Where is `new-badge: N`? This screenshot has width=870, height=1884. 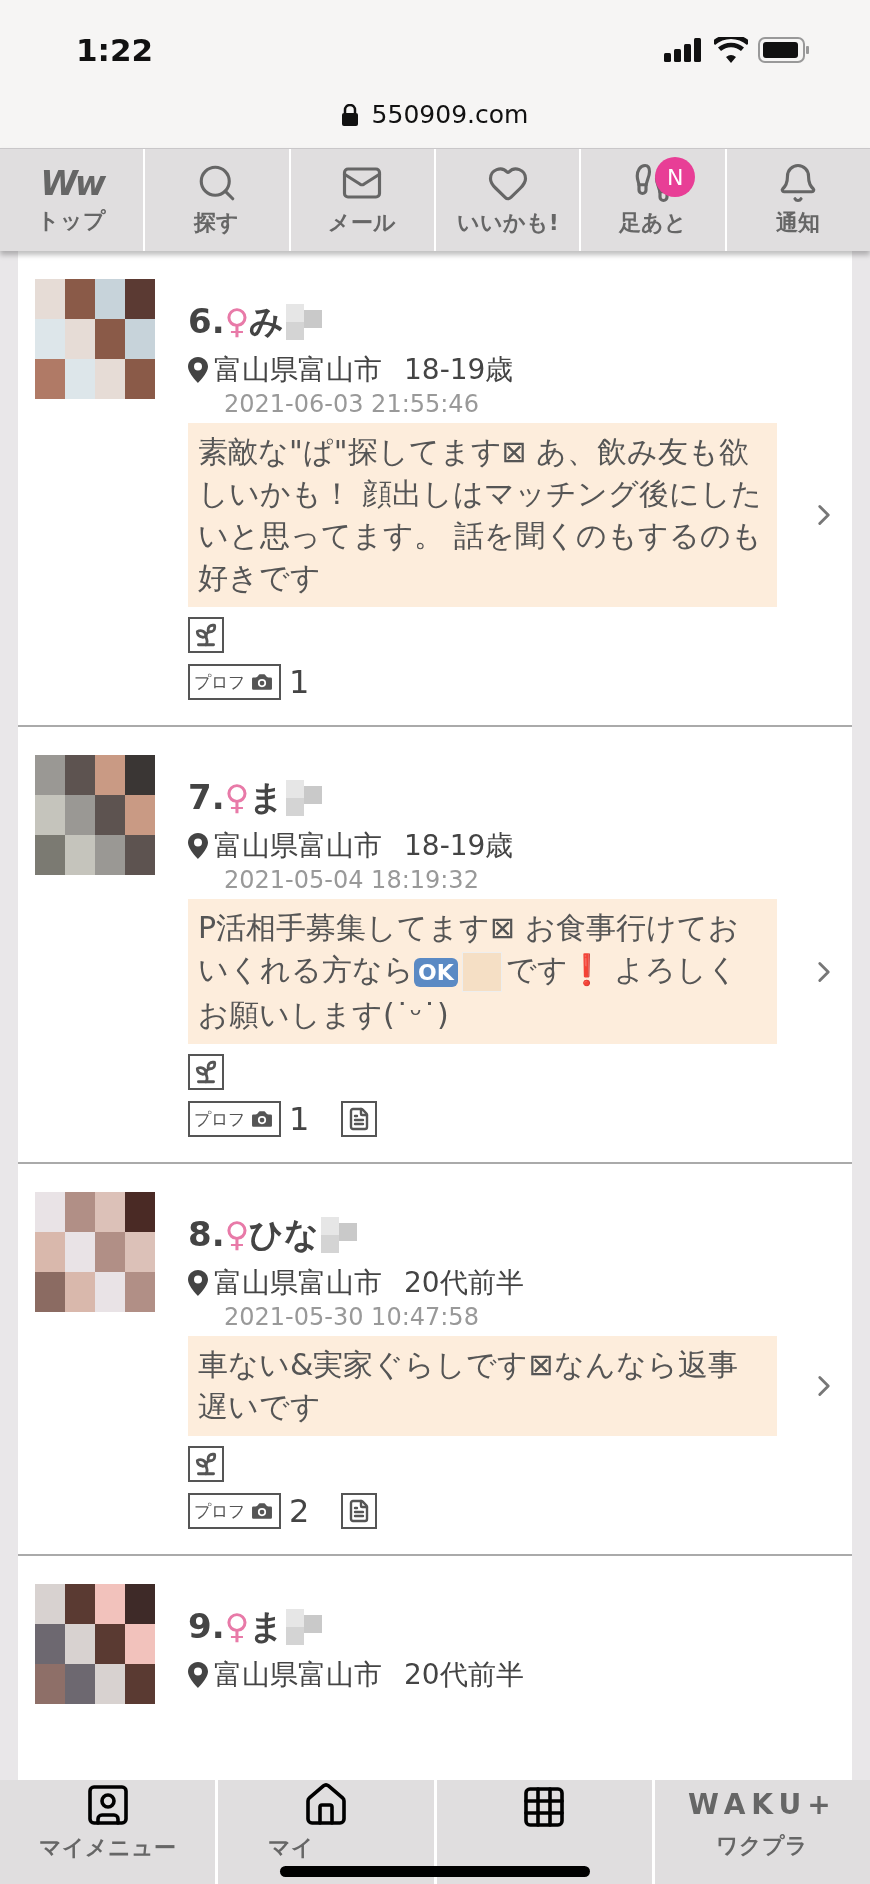
new-badge: N is located at coordinates (675, 177).